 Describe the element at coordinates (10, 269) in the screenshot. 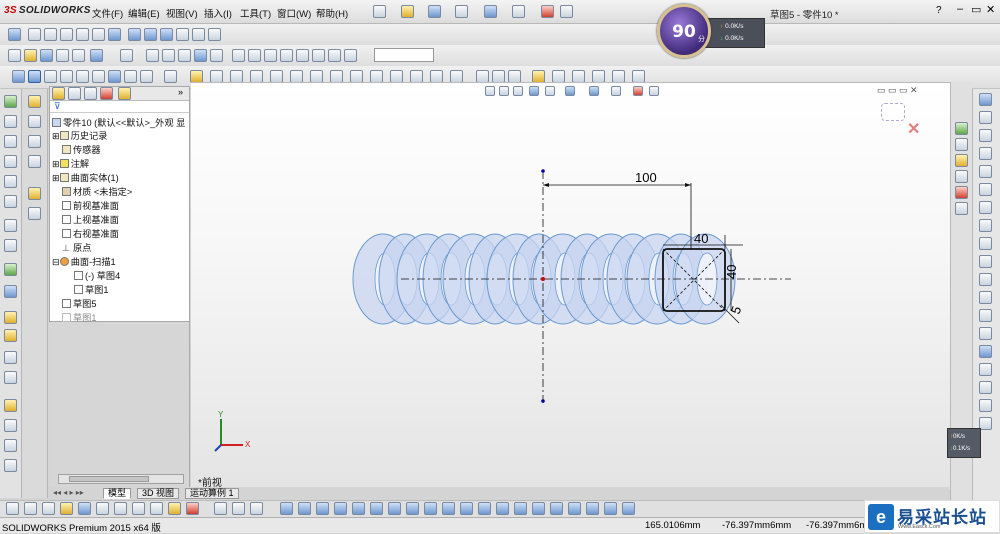

I see `left-tool-9-icon` at that location.